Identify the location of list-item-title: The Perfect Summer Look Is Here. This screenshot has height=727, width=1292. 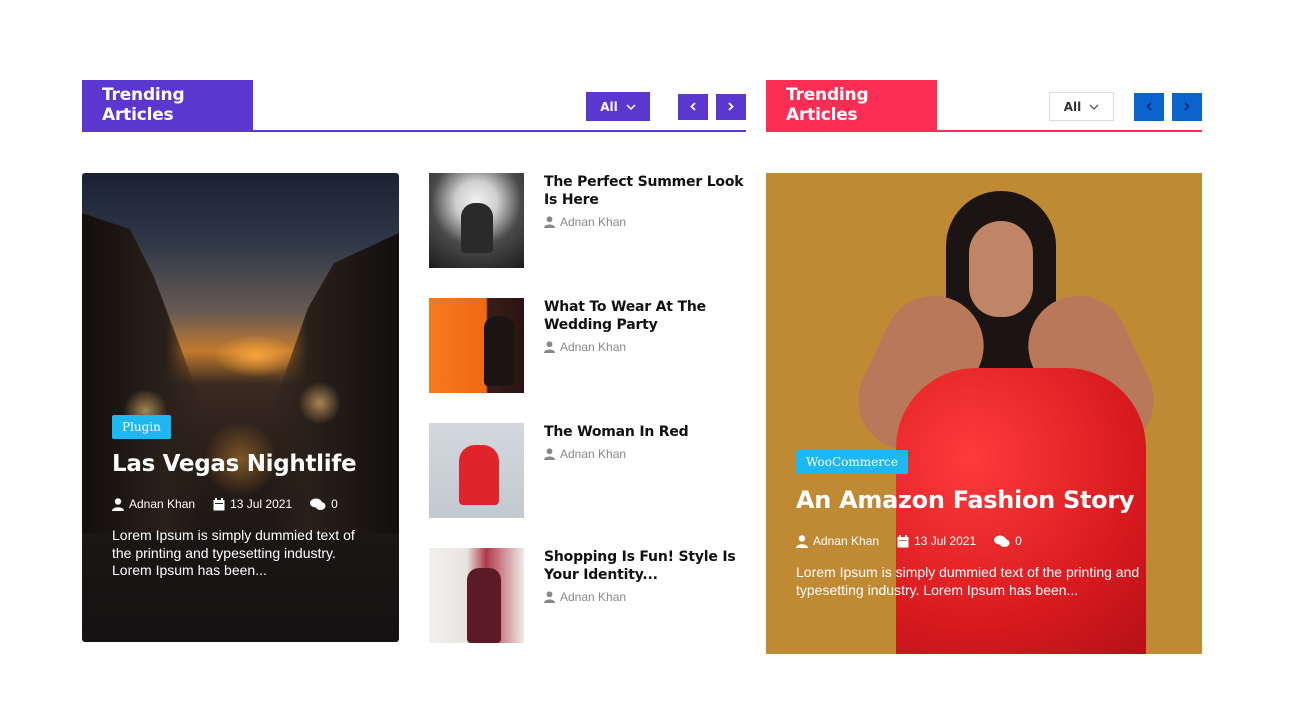
(644, 191).